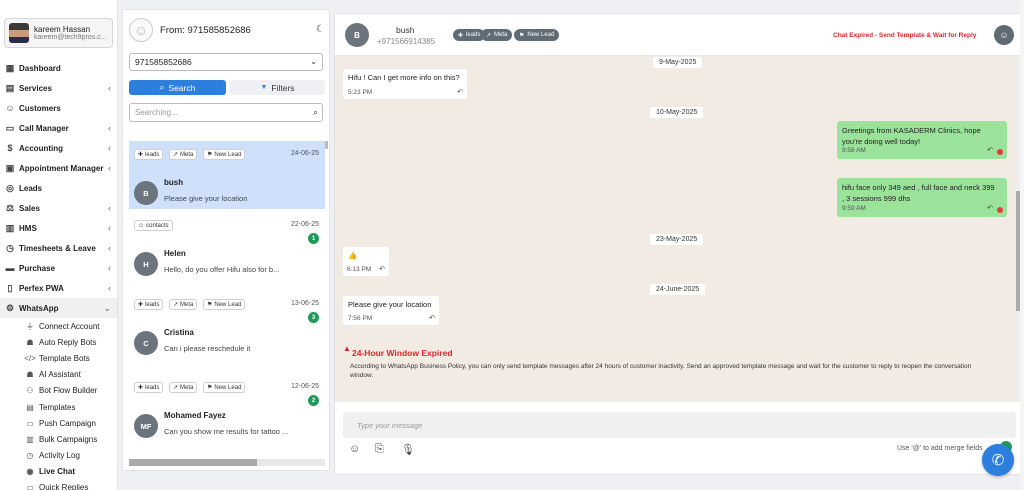 Image resolution: width=1024 pixels, height=490 pixels. What do you see at coordinates (37, 268) in the screenshot?
I see `sidebar-item-label: Purchase` at bounding box center [37, 268].